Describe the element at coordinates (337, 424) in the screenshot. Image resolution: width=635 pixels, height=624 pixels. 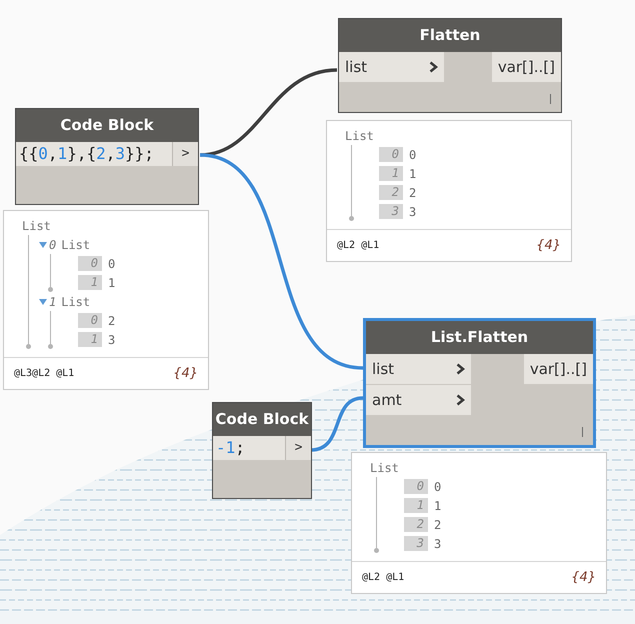
I see `wire` at that location.